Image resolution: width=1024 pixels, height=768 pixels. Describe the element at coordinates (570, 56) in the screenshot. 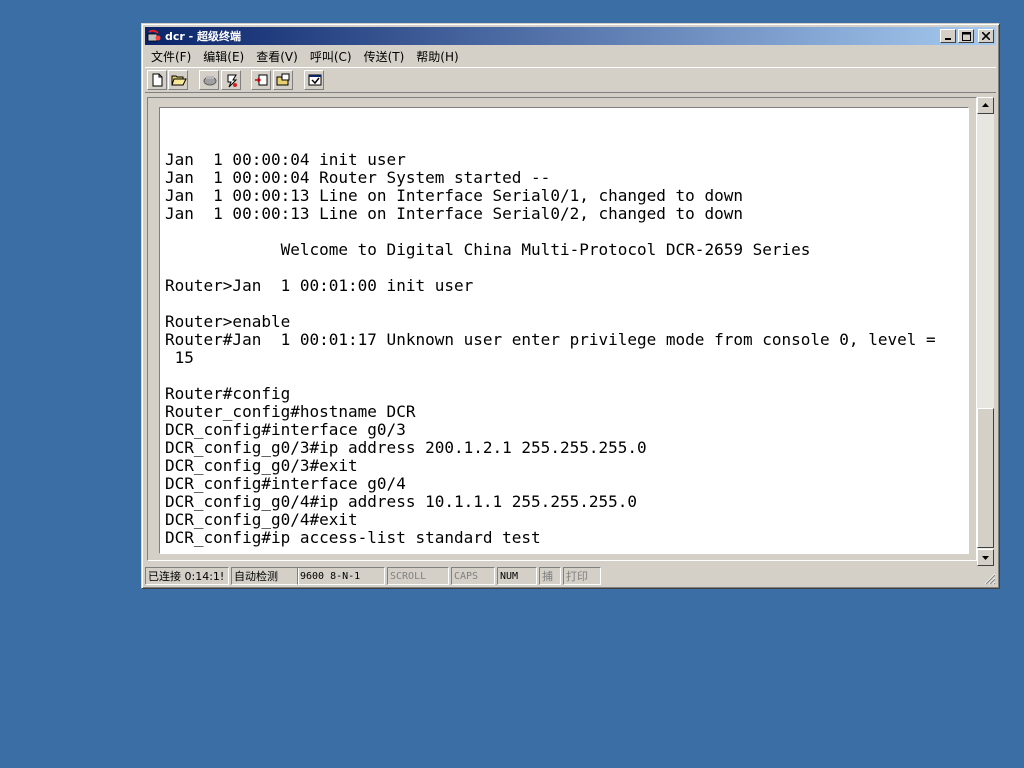

I see `menu-bar: 文件(F) 编辑(E) 查看(V) 呼叫(C) 传送(T) 帮助(H)` at that location.